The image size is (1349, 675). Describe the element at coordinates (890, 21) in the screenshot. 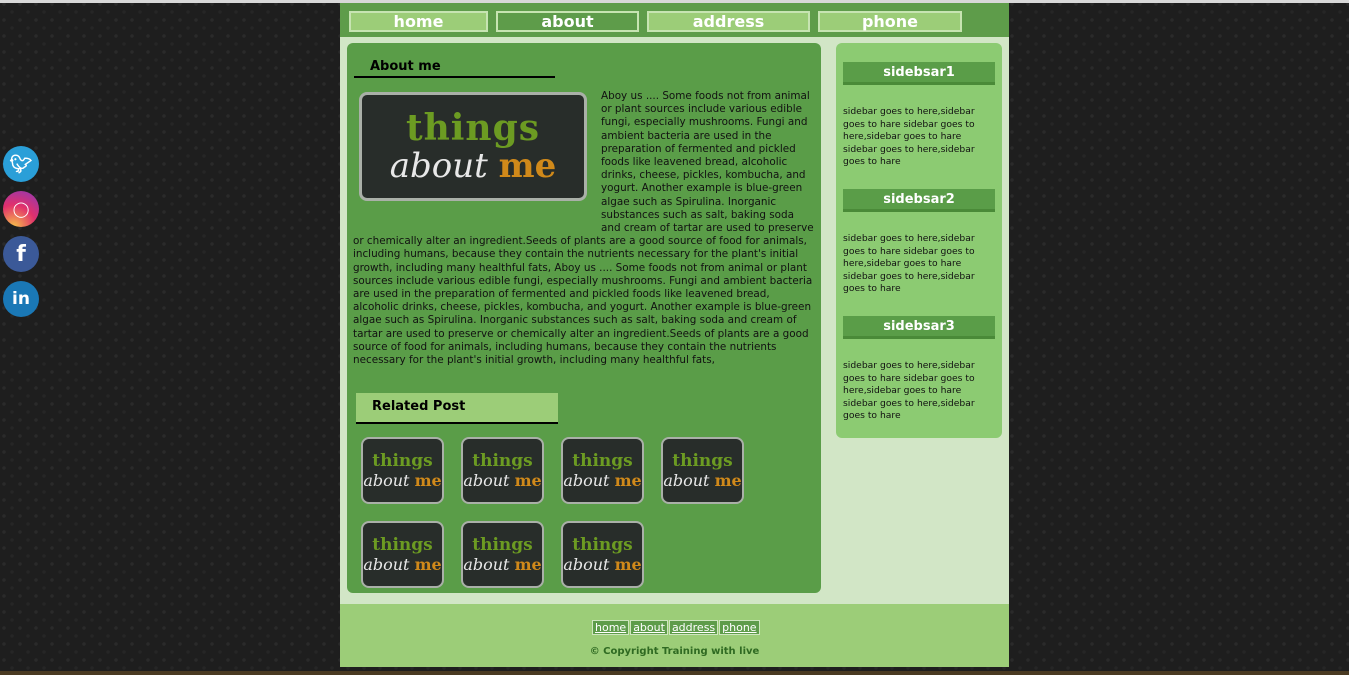

I see `nav-phone: phone` at that location.